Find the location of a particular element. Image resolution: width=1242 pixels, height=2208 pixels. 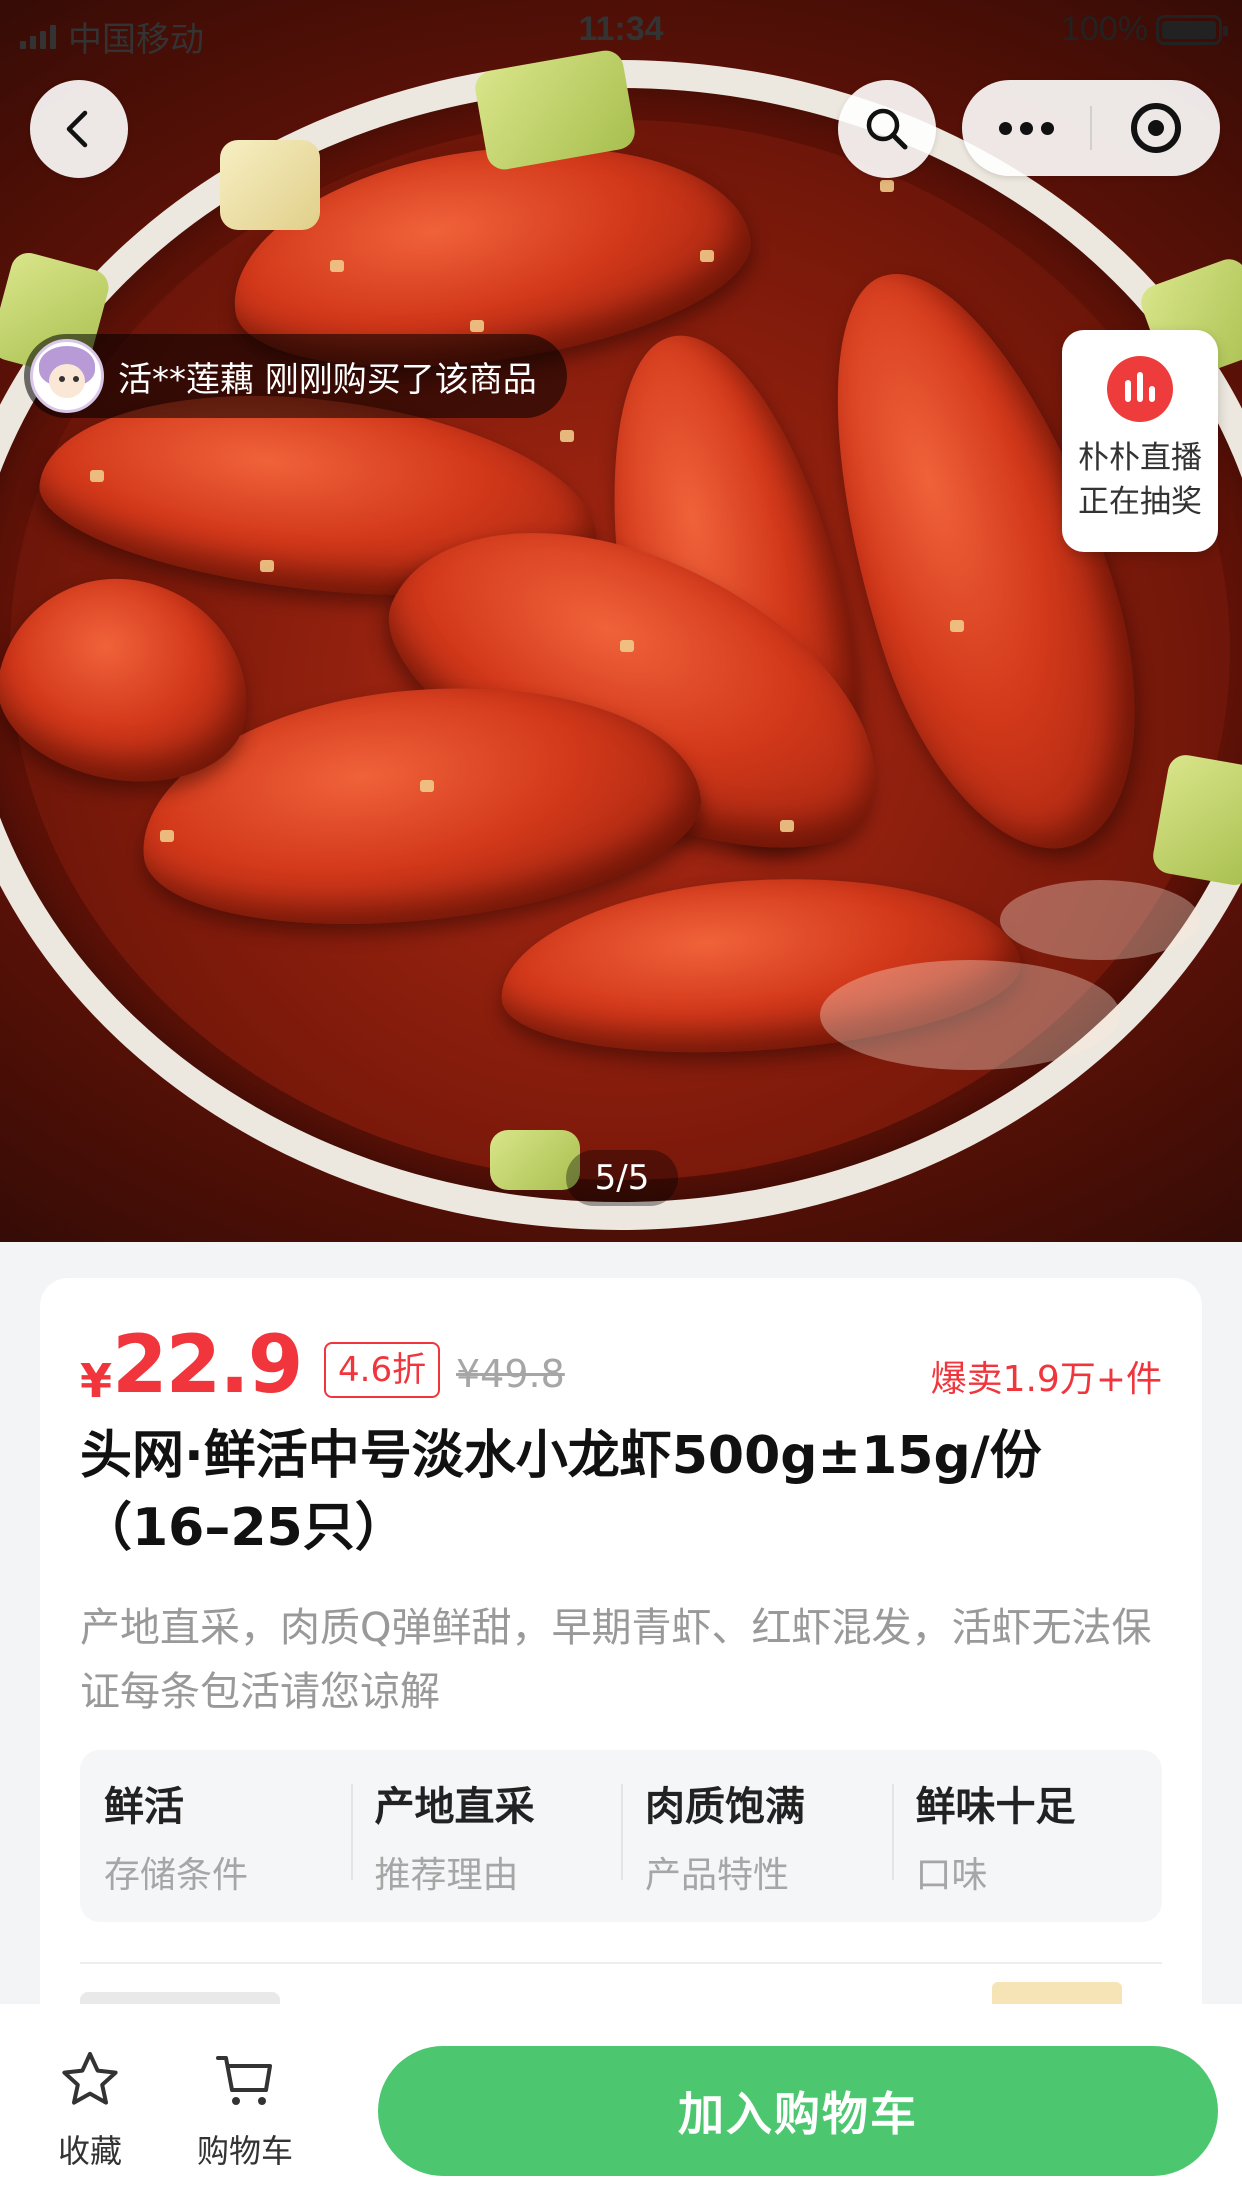

favorite-label: 收藏 is located at coordinates (89, 2151).